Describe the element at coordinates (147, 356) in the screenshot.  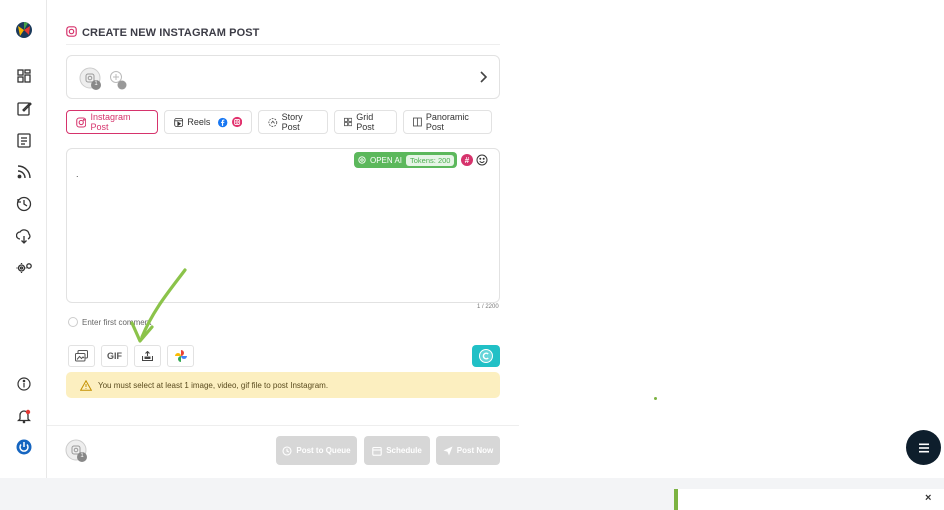
I see `upload-icon` at that location.